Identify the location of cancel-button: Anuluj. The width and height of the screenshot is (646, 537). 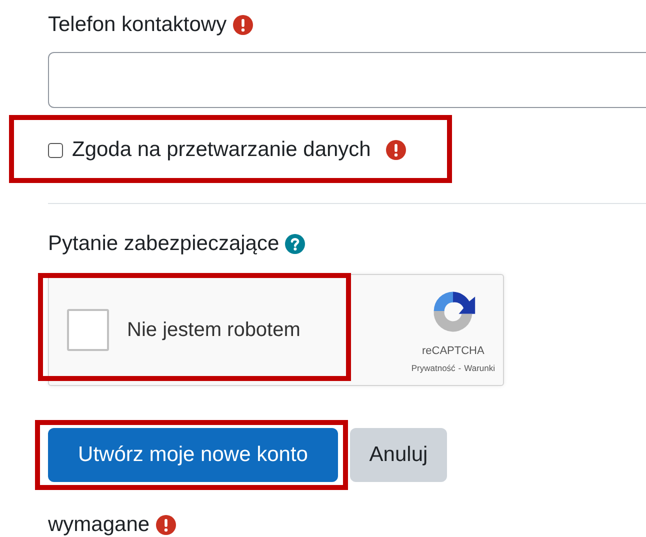
(398, 455).